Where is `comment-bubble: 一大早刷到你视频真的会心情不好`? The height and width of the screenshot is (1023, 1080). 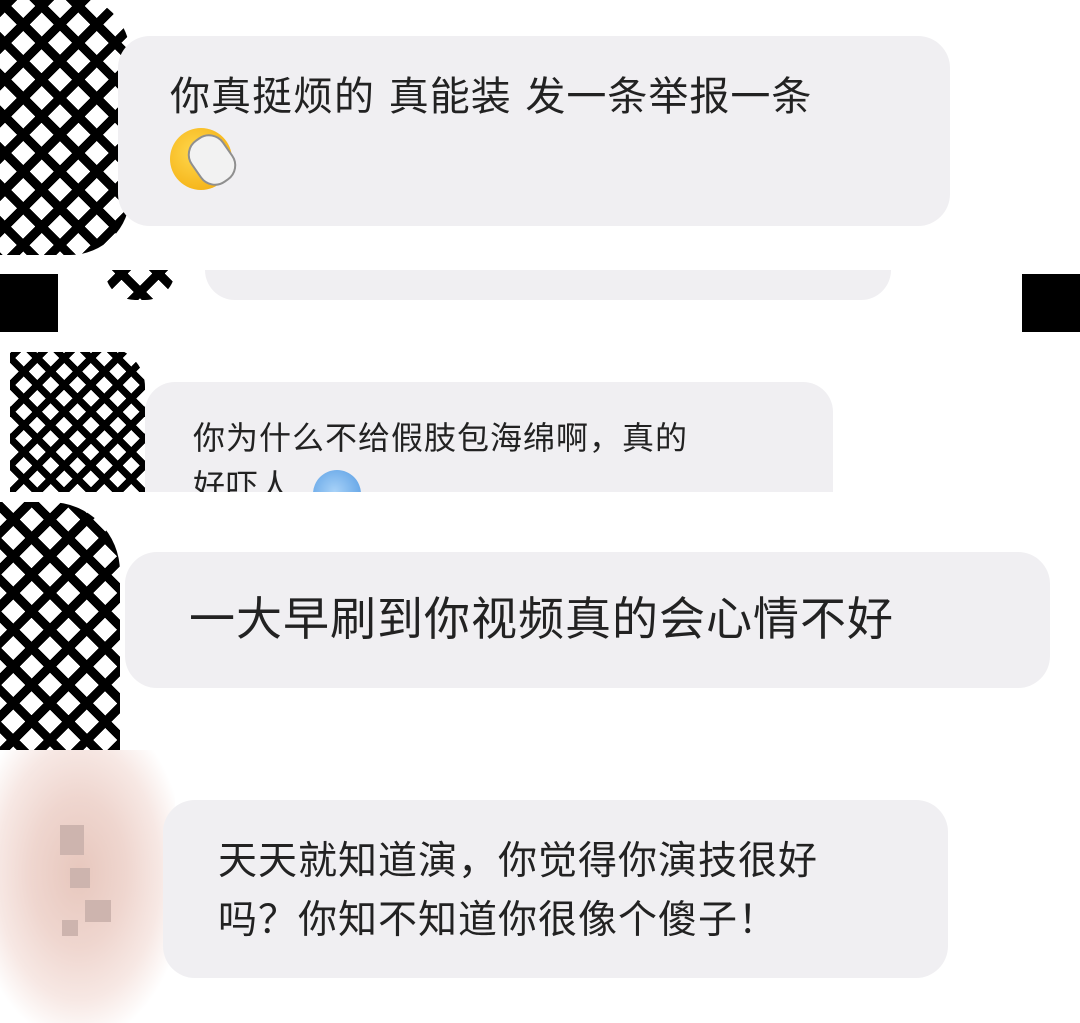
comment-bubble: 一大早刷到你视频真的会心情不好 is located at coordinates (587, 620).